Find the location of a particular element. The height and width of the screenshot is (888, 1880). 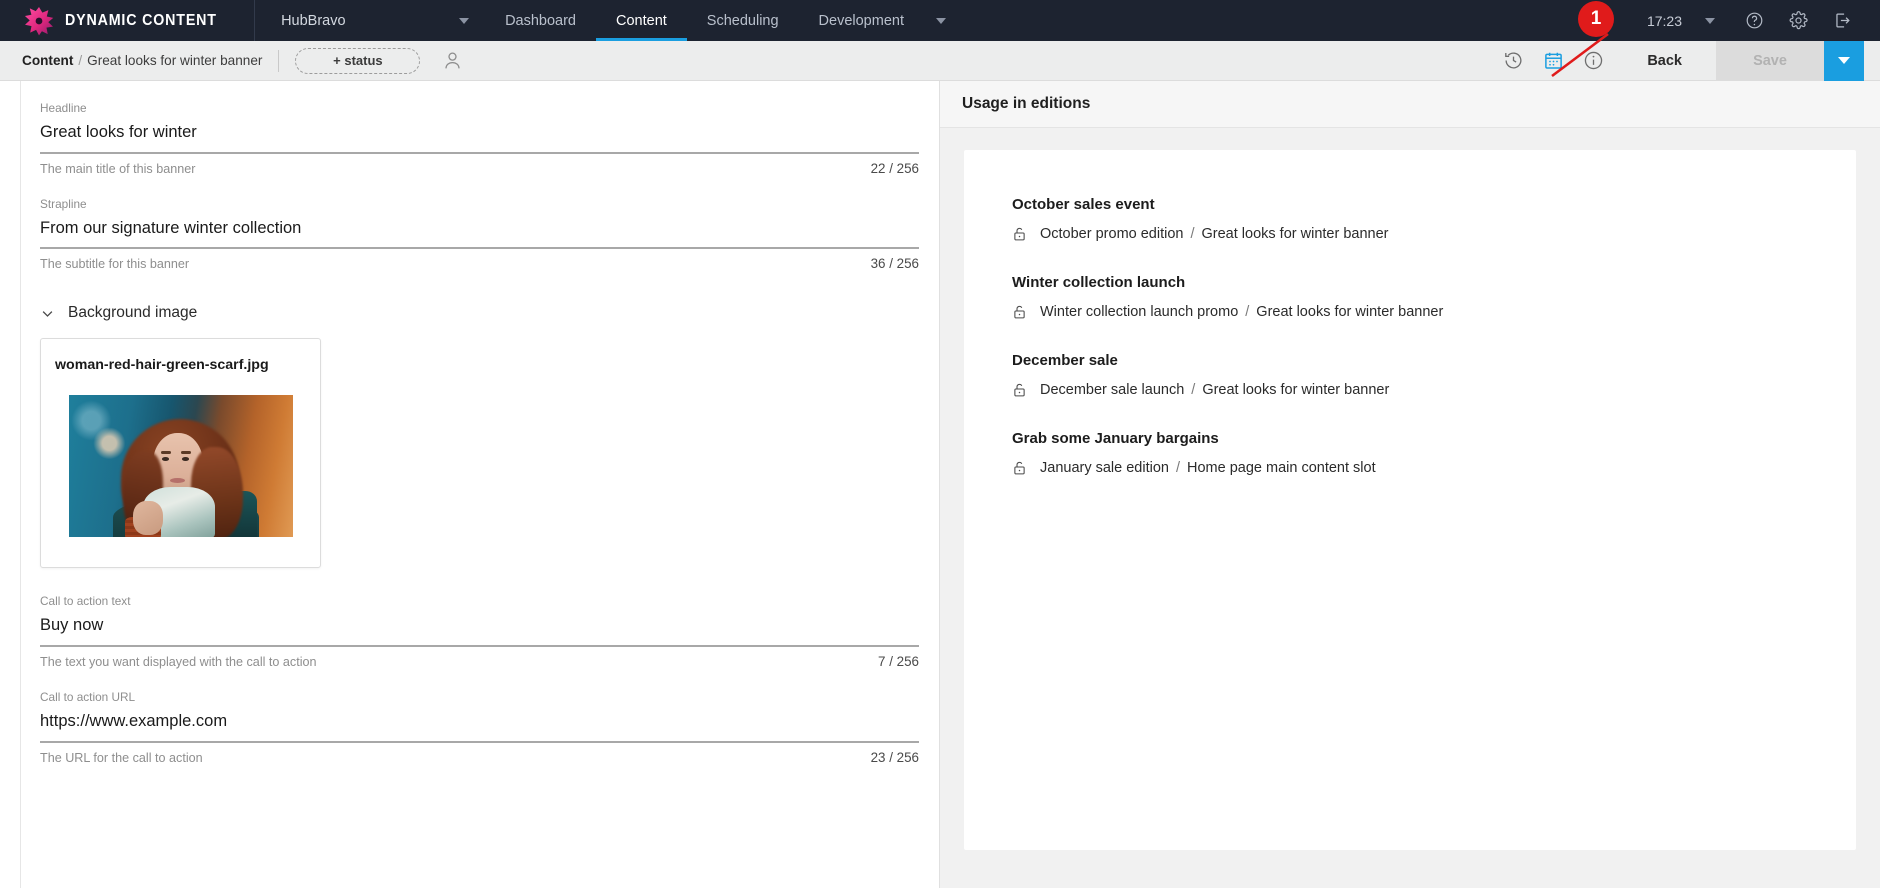

top-nav-right-cluster: 17:23 is located at coordinates (1763, 20).